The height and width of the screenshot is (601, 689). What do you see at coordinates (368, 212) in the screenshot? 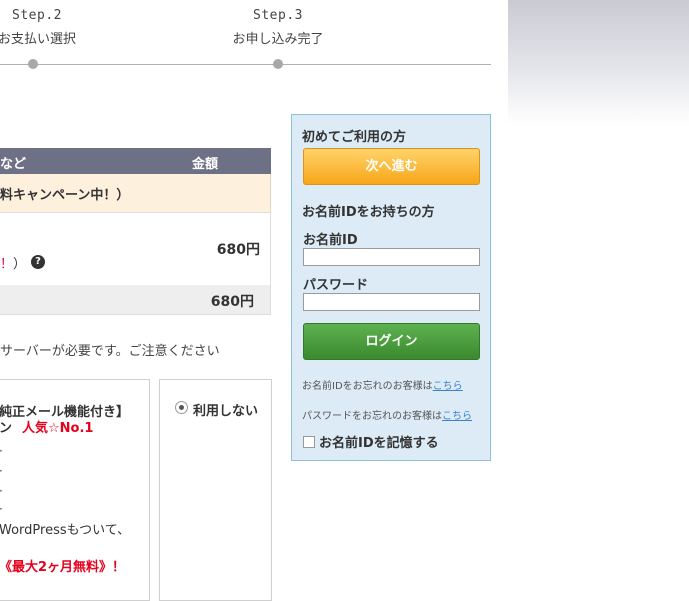
I see `has-id-heading: お名前IDをお持ちの方` at bounding box center [368, 212].